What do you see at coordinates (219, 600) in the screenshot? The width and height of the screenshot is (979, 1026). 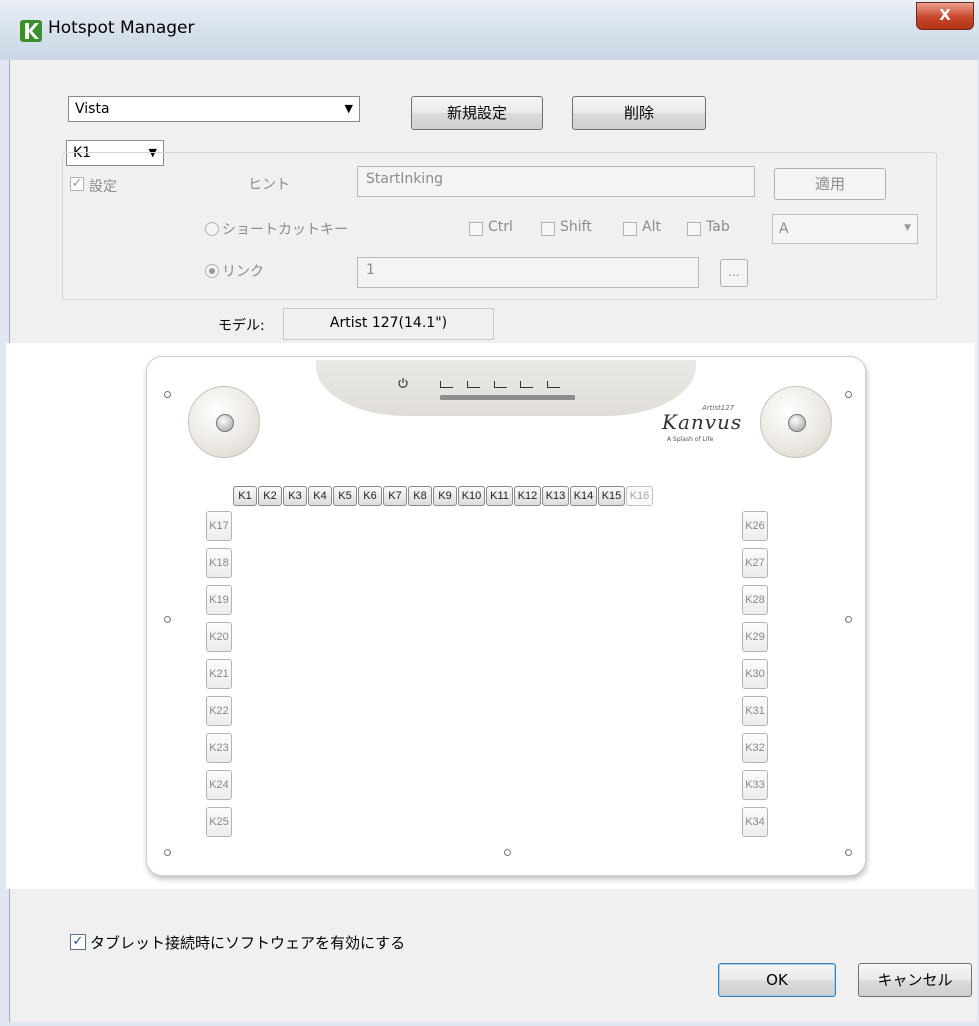 I see `hotkey-k19: K19` at bounding box center [219, 600].